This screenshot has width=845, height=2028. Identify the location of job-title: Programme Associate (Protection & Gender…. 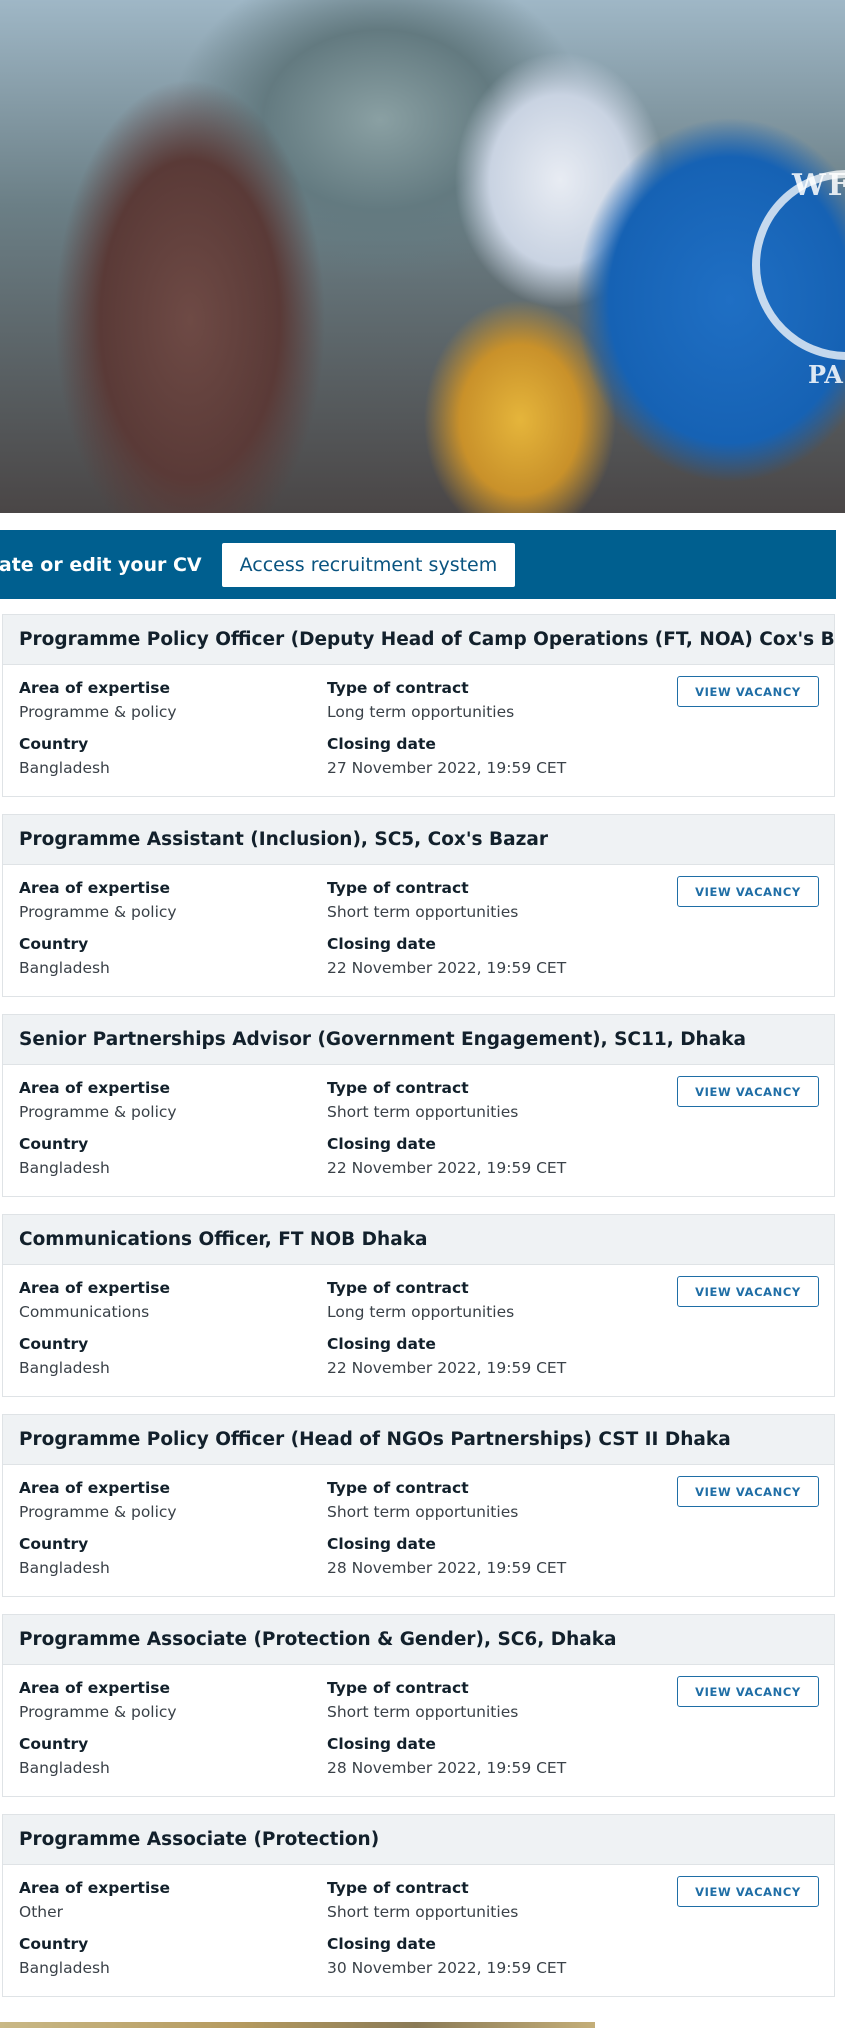
(418, 1640).